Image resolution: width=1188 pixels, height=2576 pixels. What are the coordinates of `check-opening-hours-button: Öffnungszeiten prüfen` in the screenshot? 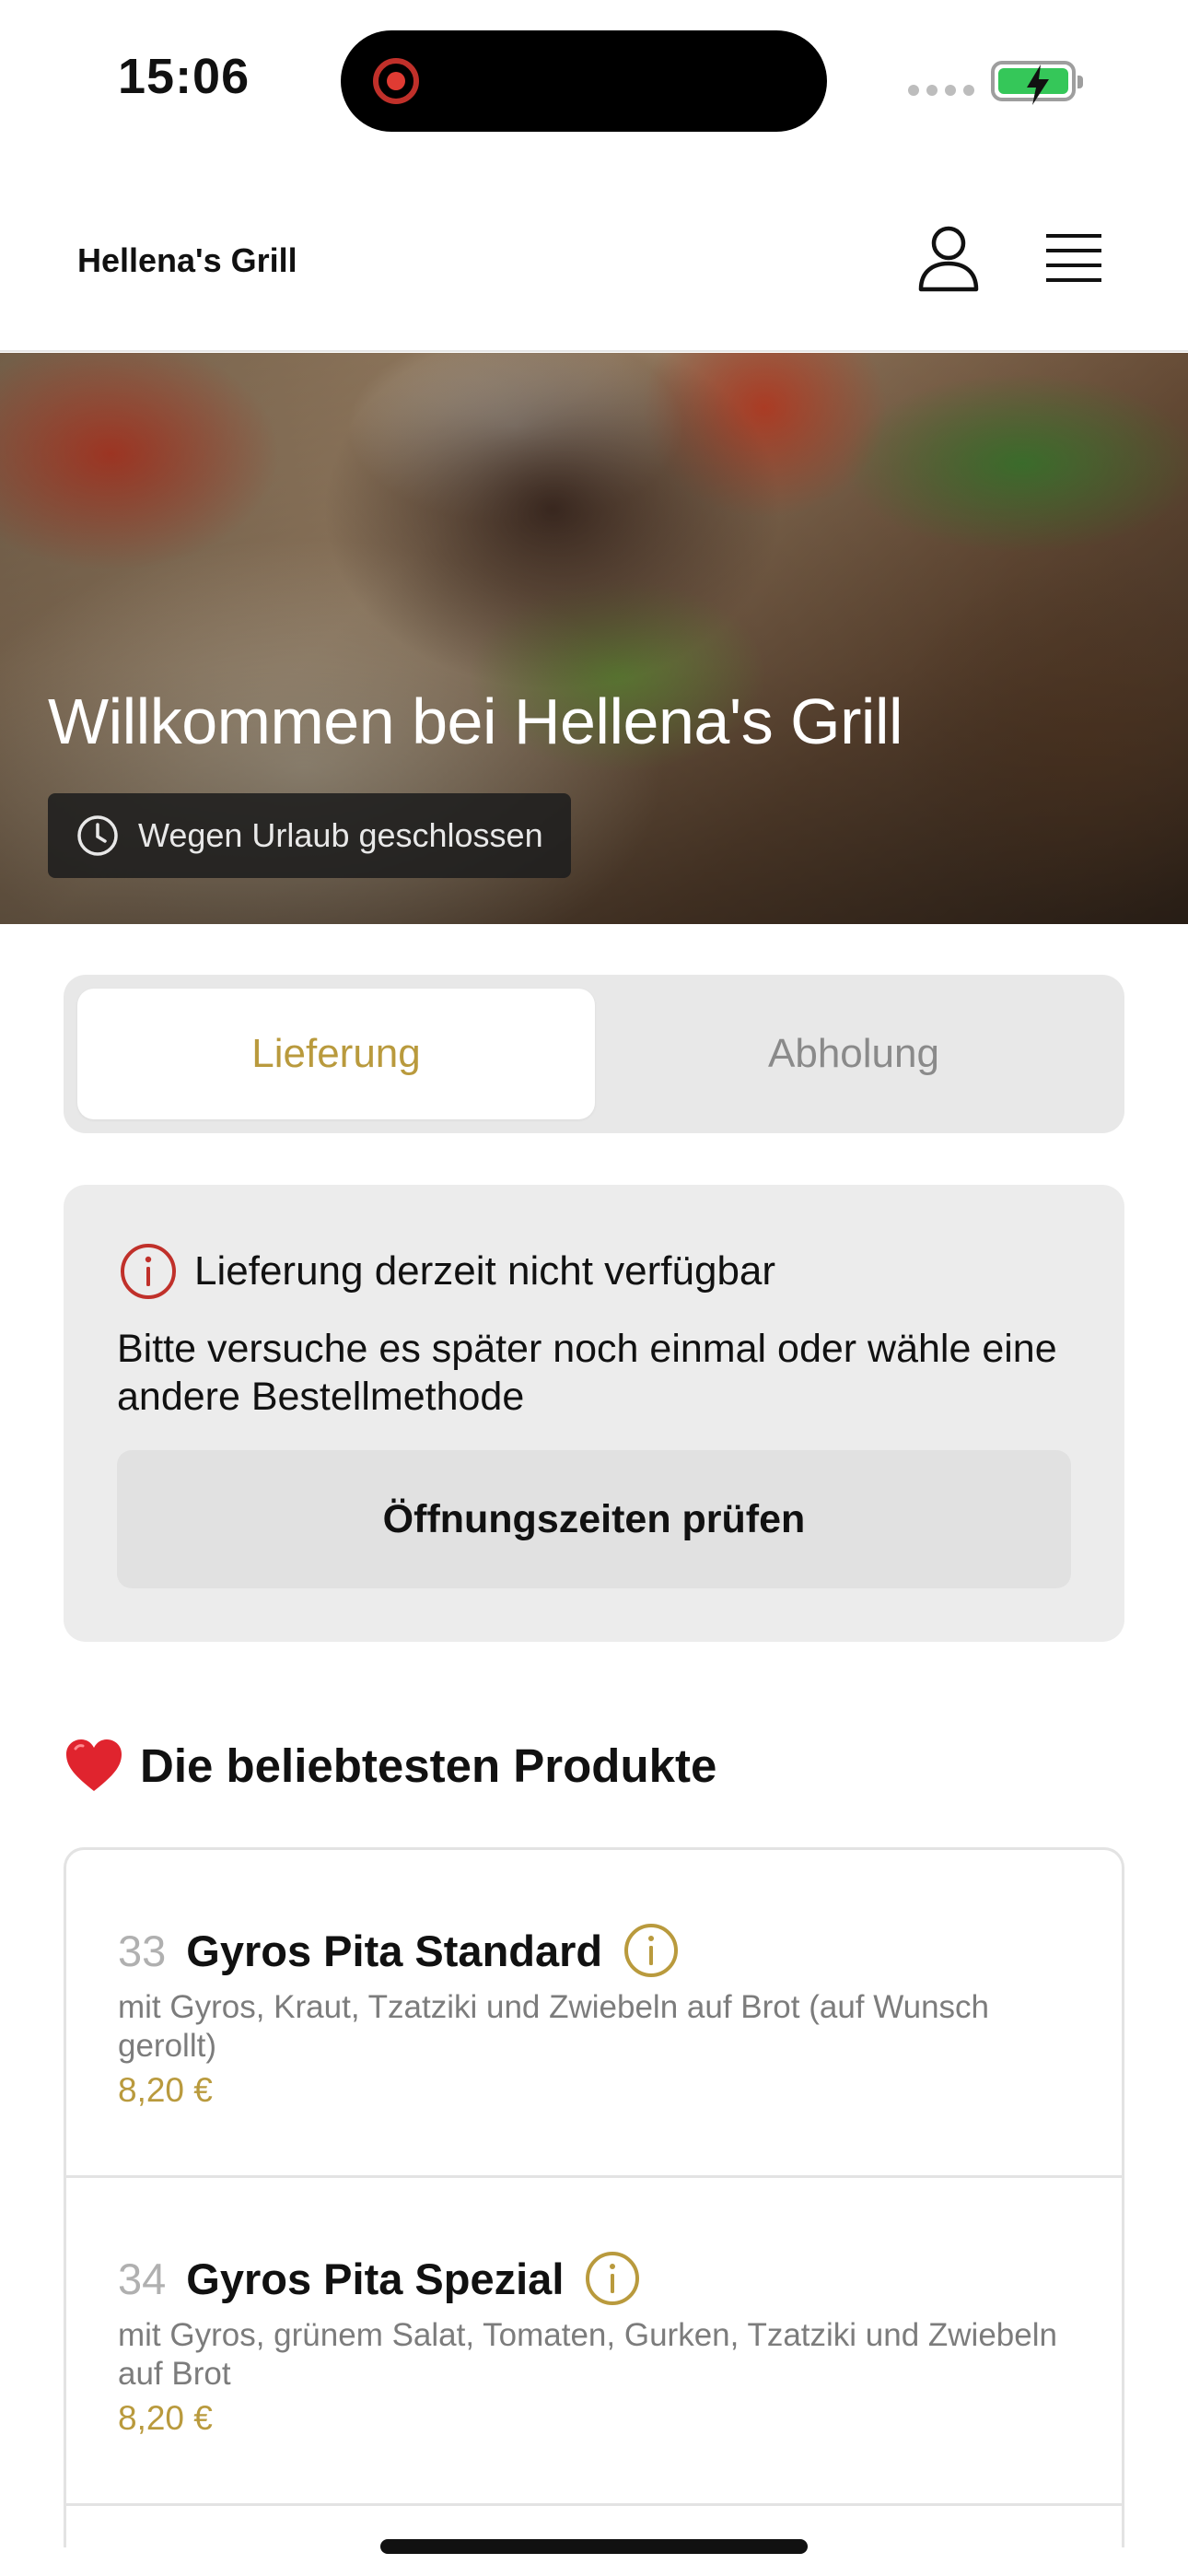 It's located at (594, 1519).